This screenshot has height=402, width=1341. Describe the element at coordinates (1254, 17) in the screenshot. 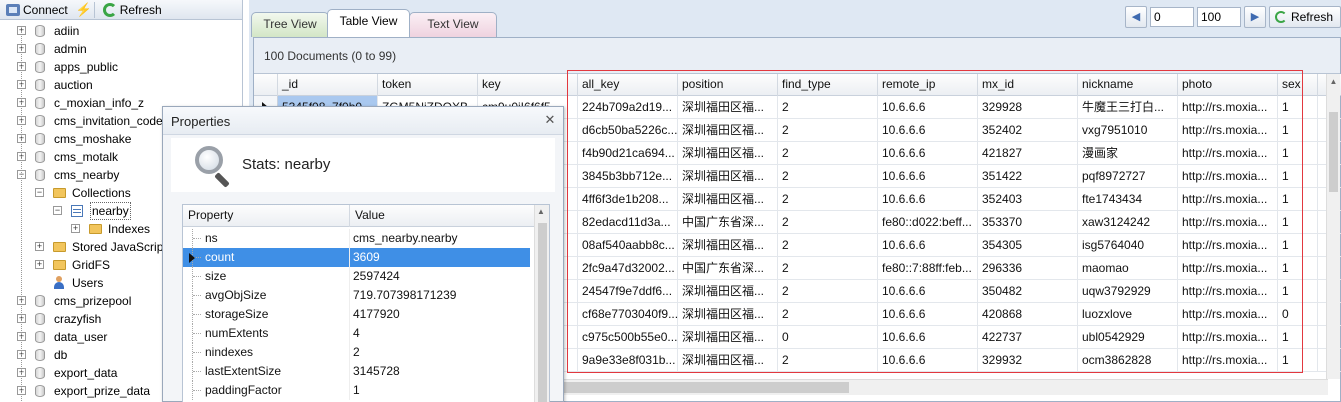

I see `next-page-button: ▶` at that location.